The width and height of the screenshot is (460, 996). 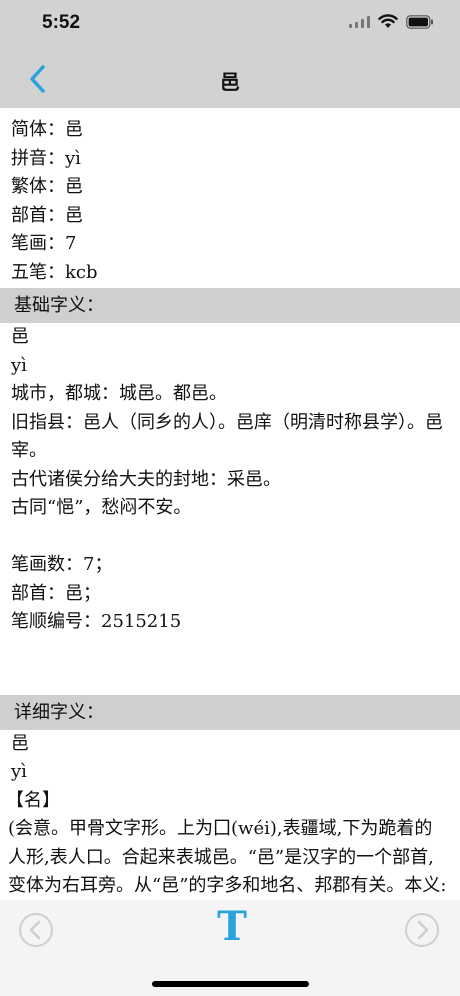 What do you see at coordinates (146, 479) in the screenshot?
I see `basic-meaning-3: 古代诸侯分给大夫的封地：采邑。` at bounding box center [146, 479].